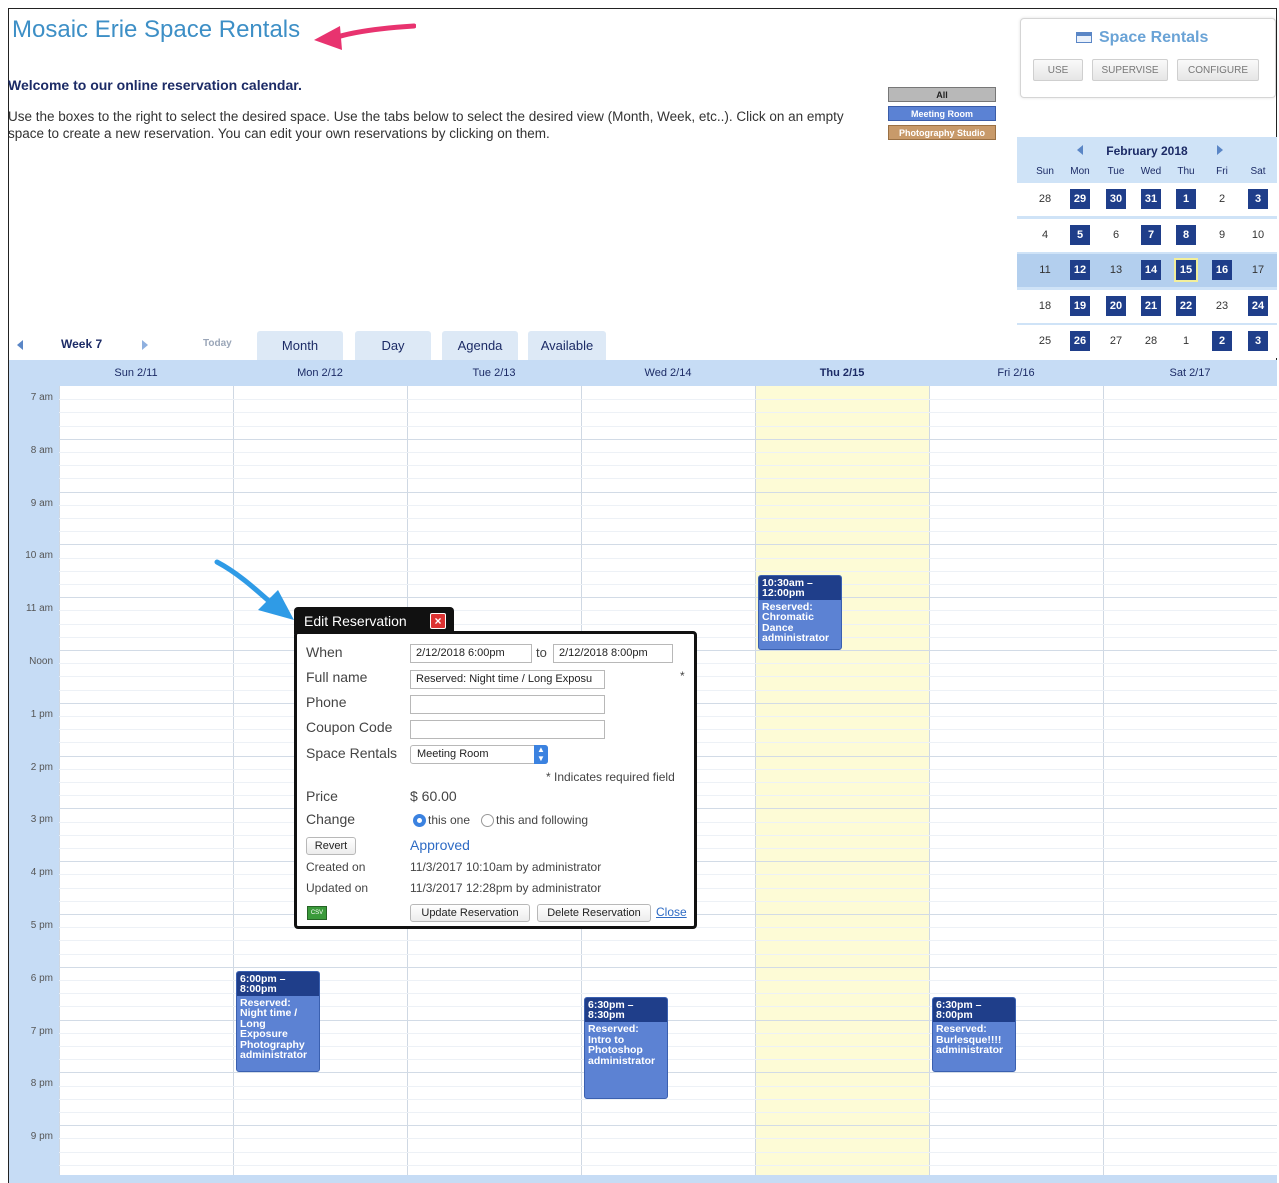 The height and width of the screenshot is (1183, 1279). Describe the element at coordinates (1186, 270) in the screenshot. I see `mini-calendar-day: 15` at that location.